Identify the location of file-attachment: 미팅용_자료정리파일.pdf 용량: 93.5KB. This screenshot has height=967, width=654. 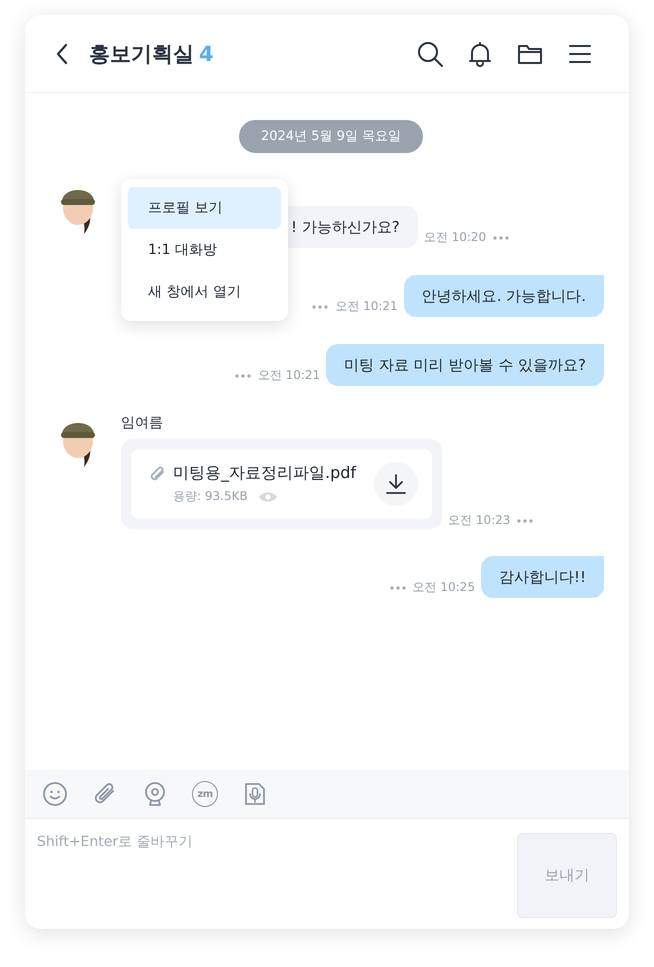
(281, 484).